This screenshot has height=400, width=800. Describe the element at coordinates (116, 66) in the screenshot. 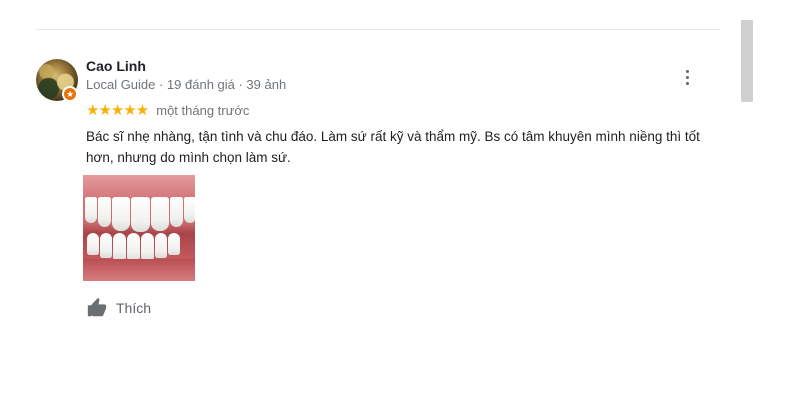

I see `author-name: Cao Linh` at that location.